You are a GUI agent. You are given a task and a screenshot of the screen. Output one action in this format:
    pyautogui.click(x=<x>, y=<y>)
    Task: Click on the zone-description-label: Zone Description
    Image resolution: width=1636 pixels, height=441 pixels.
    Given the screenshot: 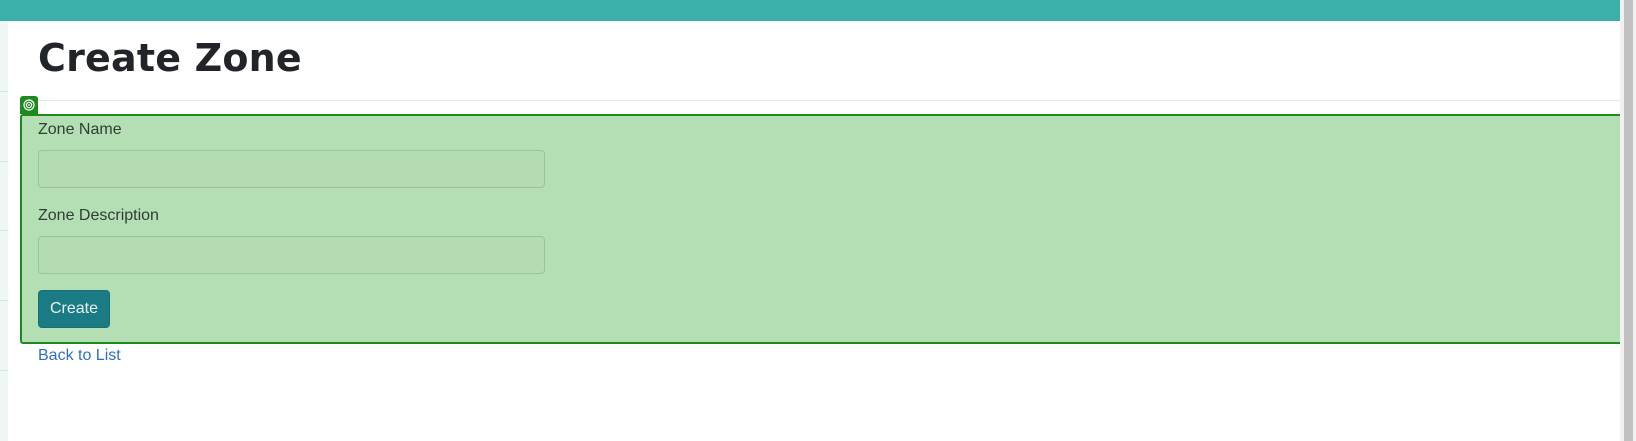 What is the action you would take?
    pyautogui.click(x=98, y=215)
    